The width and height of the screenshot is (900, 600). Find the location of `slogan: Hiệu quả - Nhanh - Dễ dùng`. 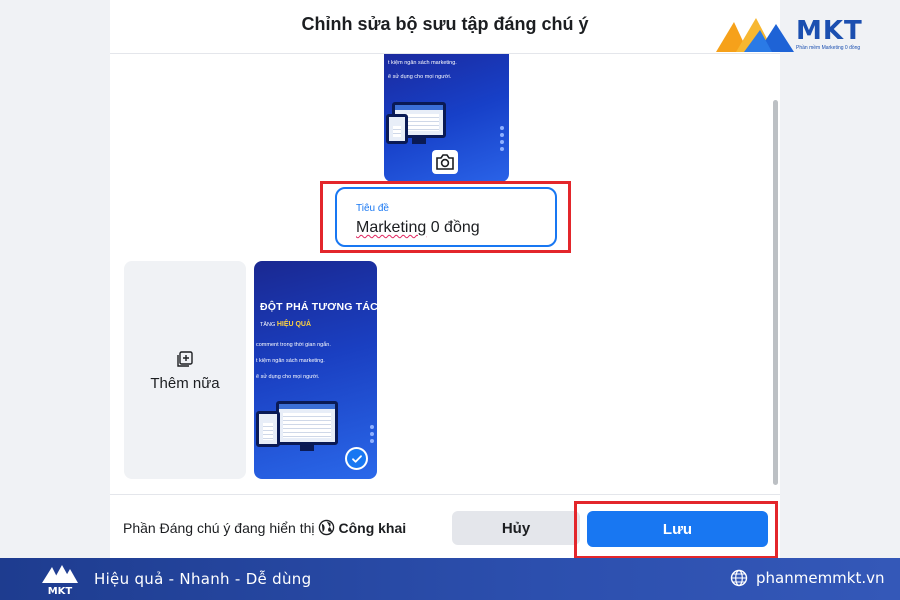

slogan: Hiệu quả - Nhanh - Dễ dùng is located at coordinates (203, 579).